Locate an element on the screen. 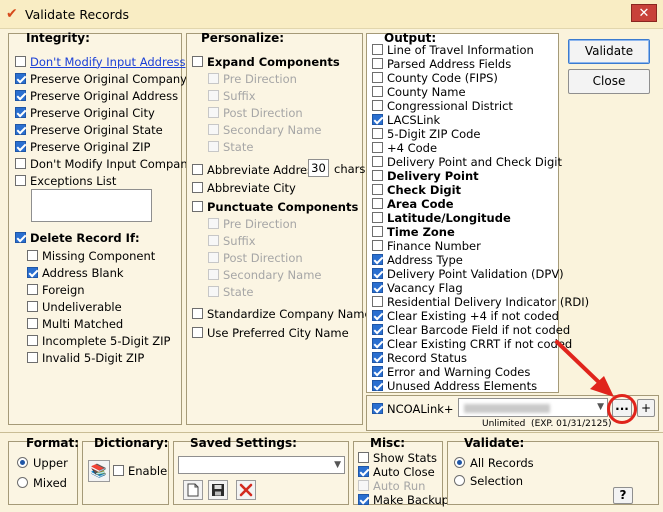 Image resolution: width=663 pixels, height=512 pixels. chevron-down-icon: ▼ is located at coordinates (337, 465).